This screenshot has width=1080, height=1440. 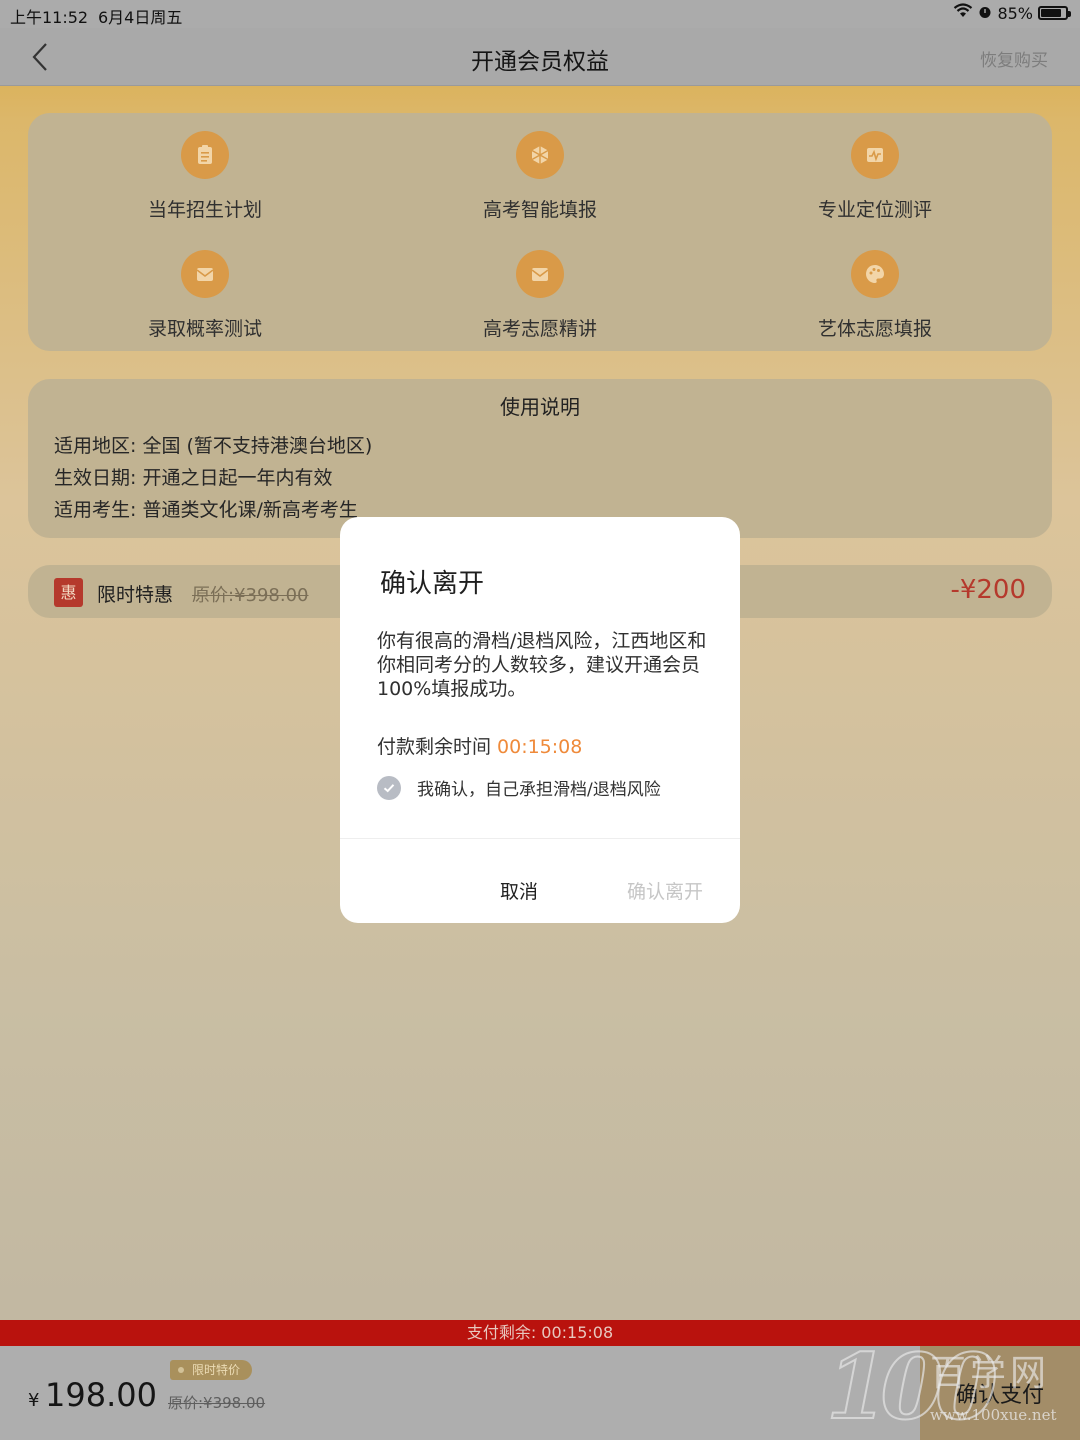 I want to click on cube-icon, so click(x=540, y=155).